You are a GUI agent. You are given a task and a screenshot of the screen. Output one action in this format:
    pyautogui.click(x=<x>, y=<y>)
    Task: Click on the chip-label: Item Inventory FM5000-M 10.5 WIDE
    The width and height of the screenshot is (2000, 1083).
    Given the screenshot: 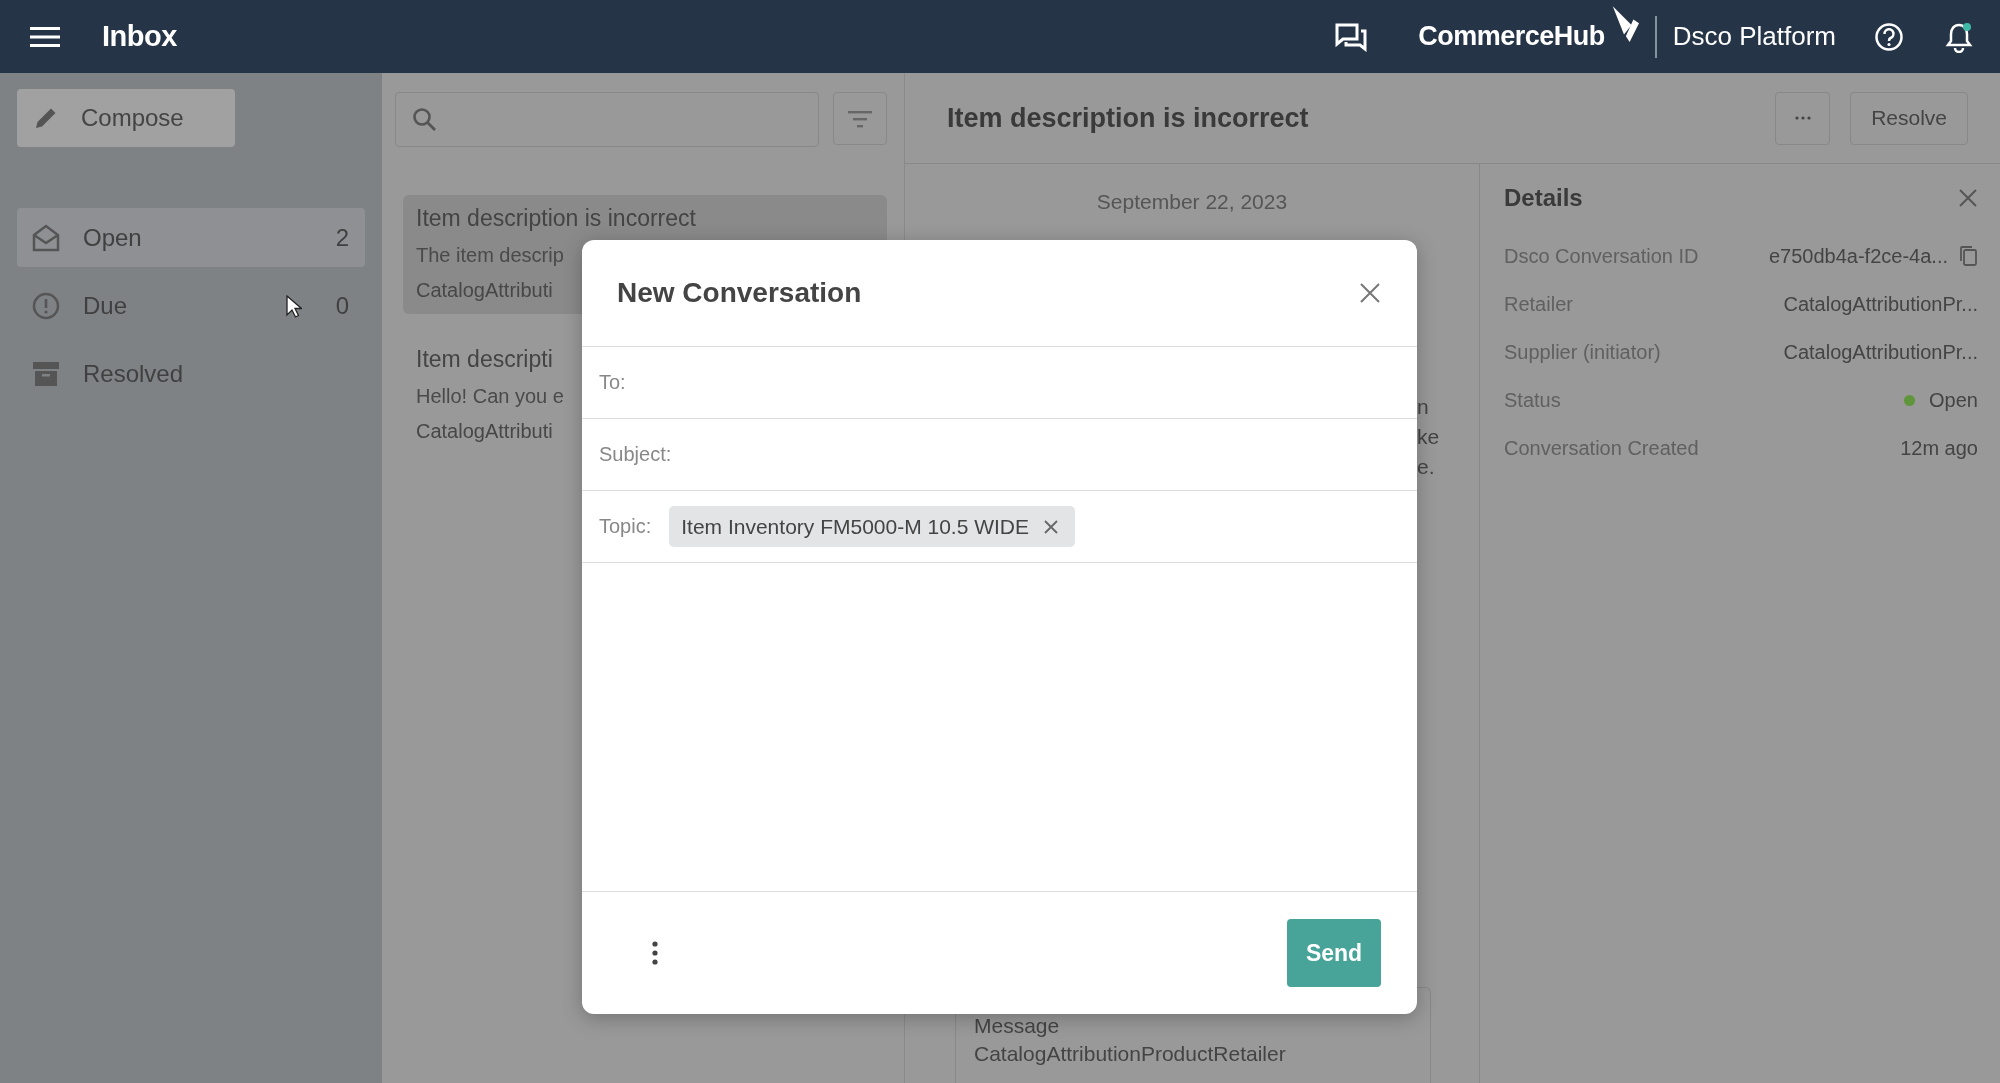 What is the action you would take?
    pyautogui.click(x=855, y=526)
    